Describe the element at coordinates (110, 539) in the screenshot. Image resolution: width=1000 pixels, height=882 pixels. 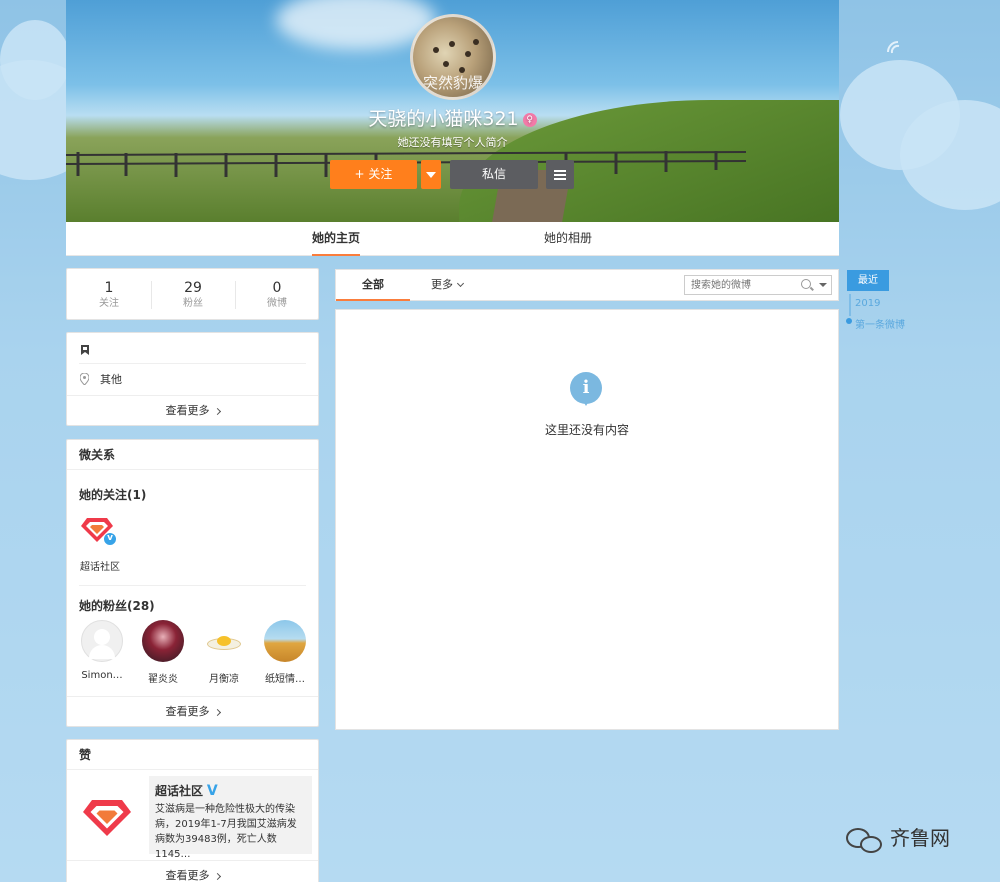
I see `verified-icon: v` at that location.